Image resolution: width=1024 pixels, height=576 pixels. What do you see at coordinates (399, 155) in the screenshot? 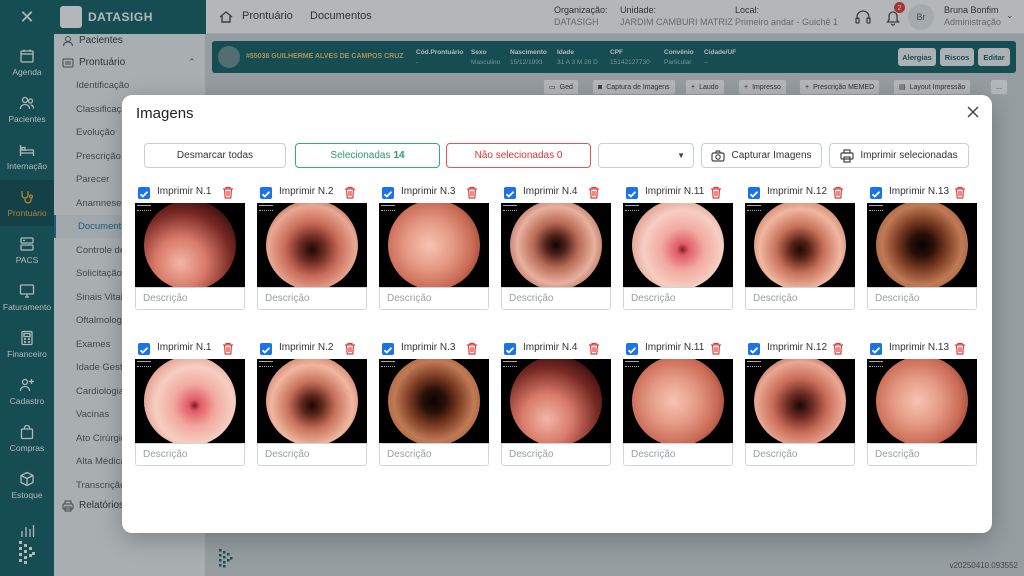
I see `selected-count: 14` at bounding box center [399, 155].